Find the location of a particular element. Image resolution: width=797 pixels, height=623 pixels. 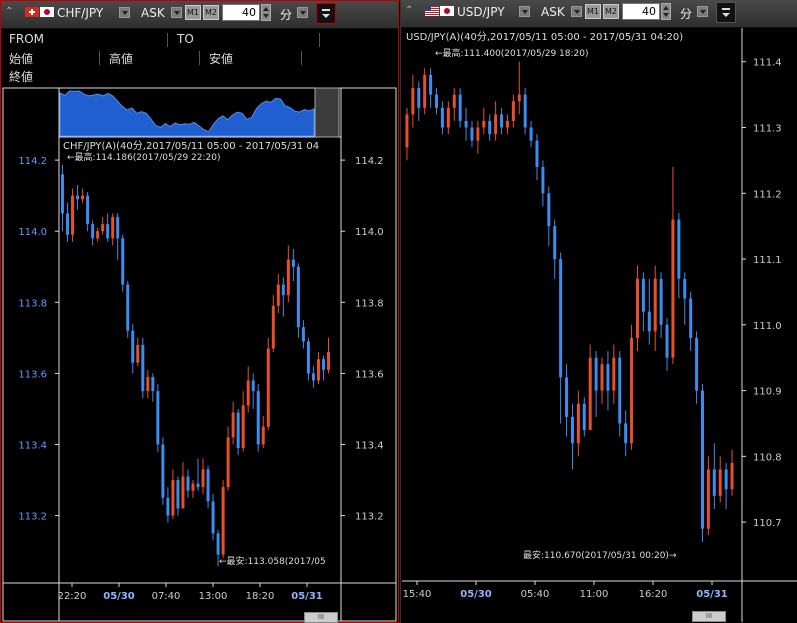

time-tick-label: 05:40 is located at coordinates (535, 594).